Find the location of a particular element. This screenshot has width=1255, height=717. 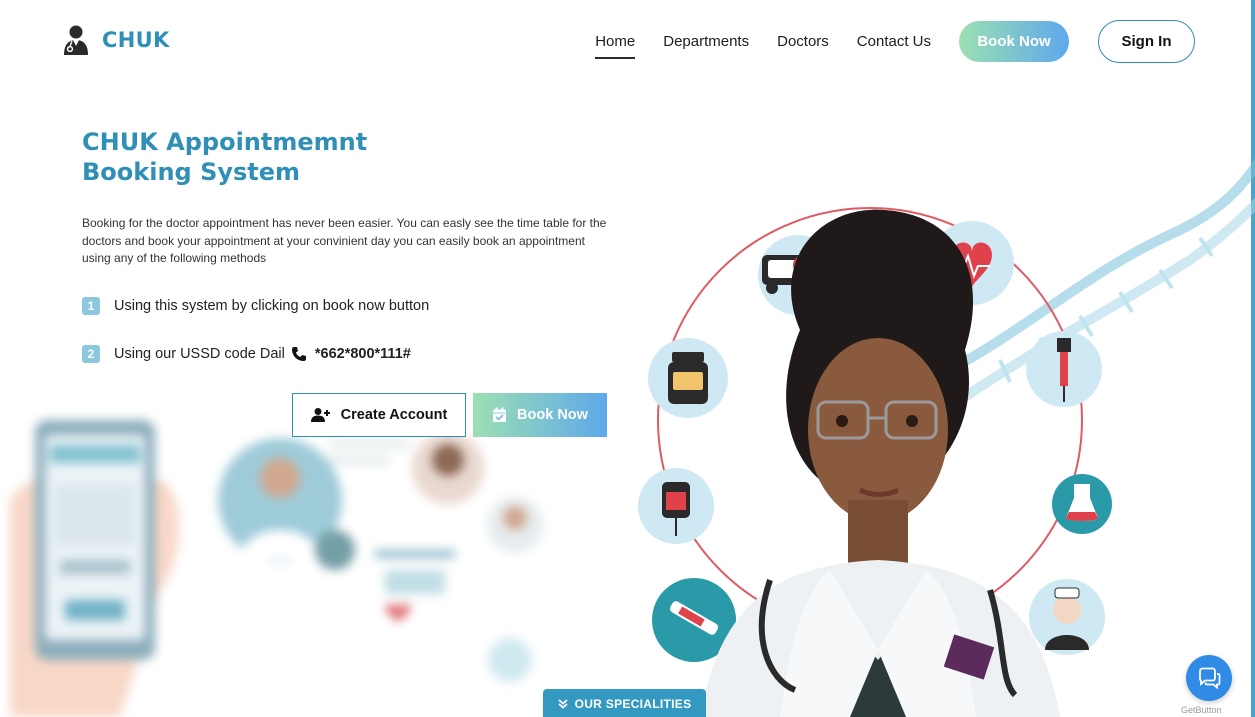

brand-logo: CHUK is located at coordinates (116, 40).